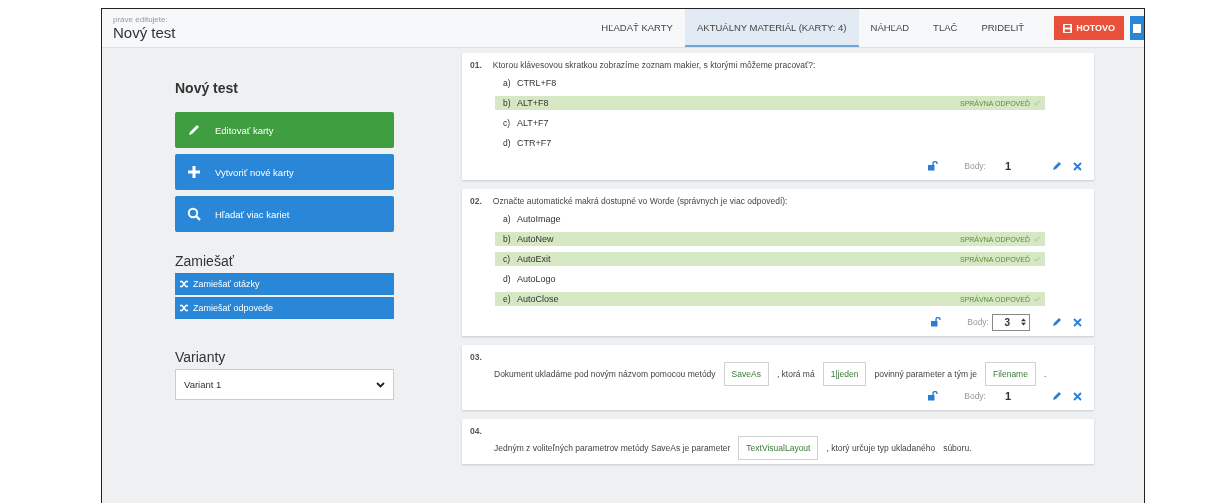  What do you see at coordinates (881, 448) in the screenshot?
I see `sentence-text: , ktorý určuje typ ukladaného` at bounding box center [881, 448].